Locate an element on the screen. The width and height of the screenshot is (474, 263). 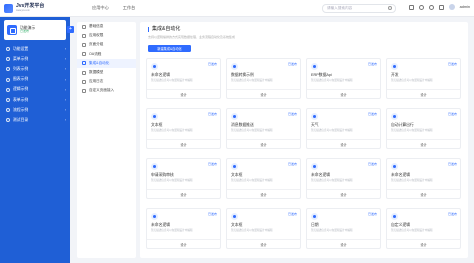
integration-card: 已发布 ERP数据Api 暂无描述信息可以在逻辑设计中编辑 设计 is located at coordinates (343, 78).